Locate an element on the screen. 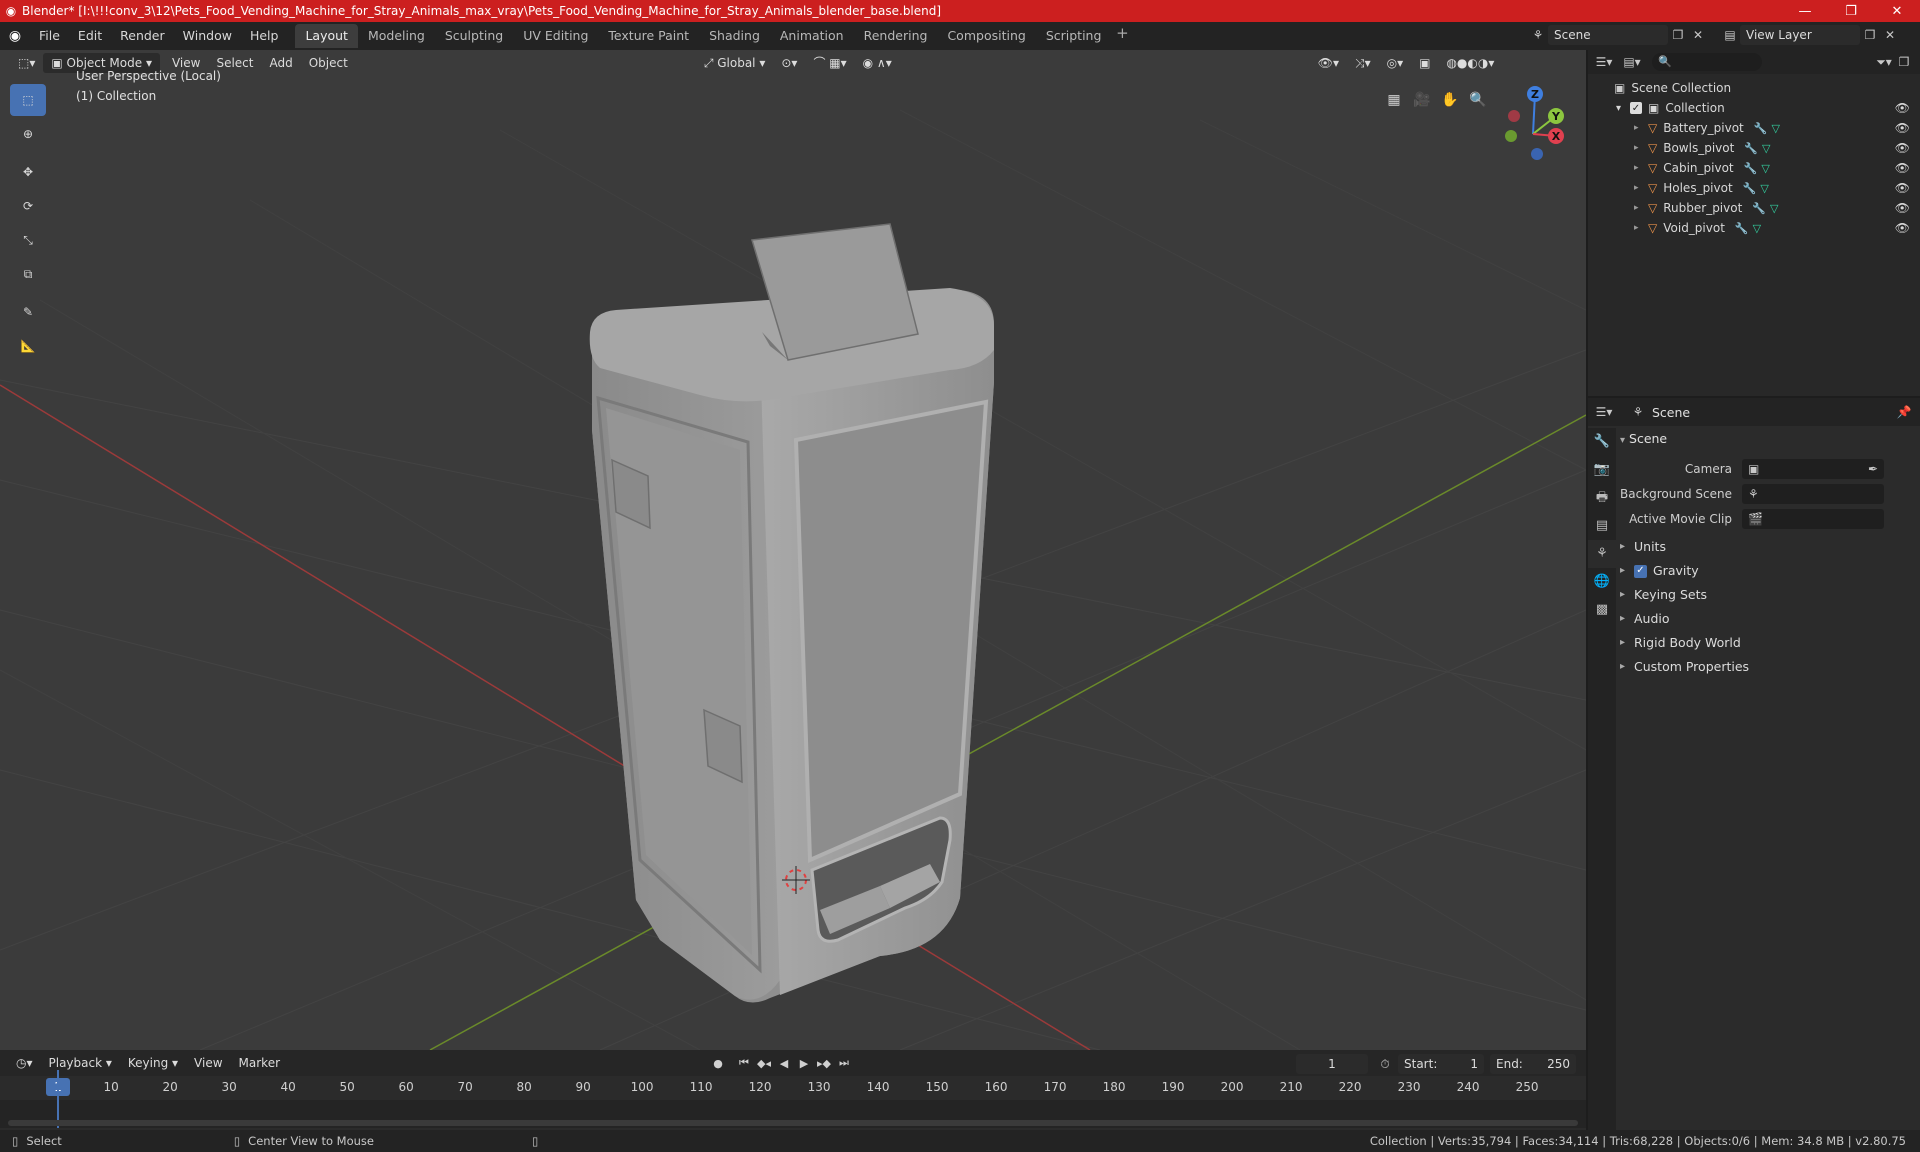  timeline-scrollbar is located at coordinates (793, 1123).